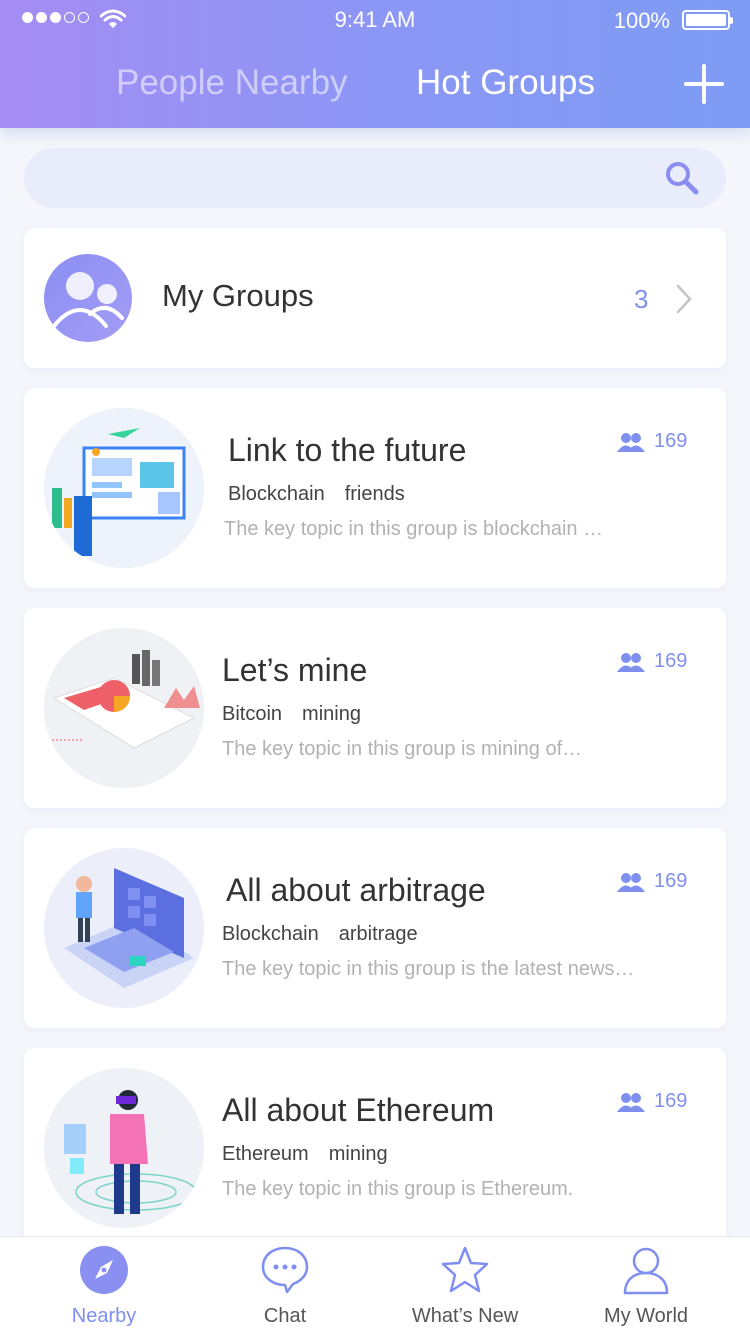 This screenshot has height=1334, width=750. What do you see at coordinates (326, 494) in the screenshot?
I see `group-tags: Blockchain friends` at bounding box center [326, 494].